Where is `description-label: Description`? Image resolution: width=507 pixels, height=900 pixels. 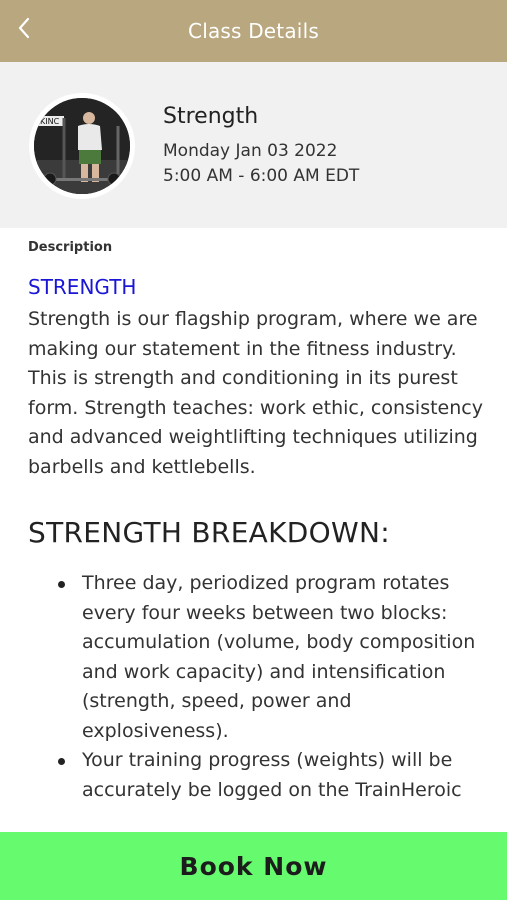
description-label: Description is located at coordinates (70, 247).